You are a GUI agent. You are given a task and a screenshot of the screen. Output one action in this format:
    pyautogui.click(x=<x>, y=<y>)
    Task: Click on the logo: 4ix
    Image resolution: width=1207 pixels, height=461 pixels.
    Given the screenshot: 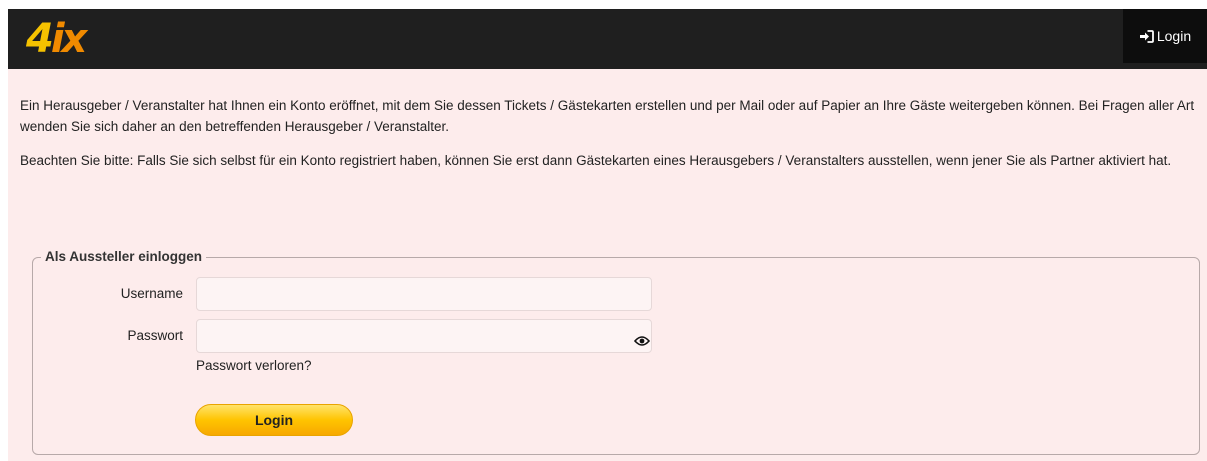 What is the action you would take?
    pyautogui.click(x=56, y=39)
    